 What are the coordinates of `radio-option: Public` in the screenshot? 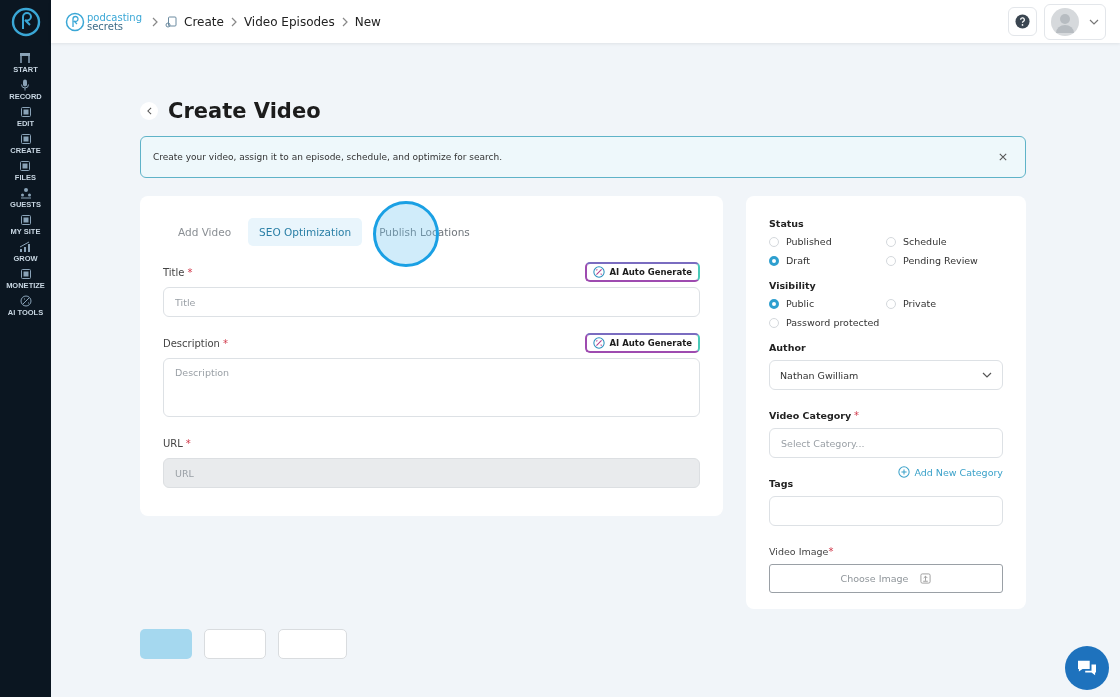 It's located at (827, 303).